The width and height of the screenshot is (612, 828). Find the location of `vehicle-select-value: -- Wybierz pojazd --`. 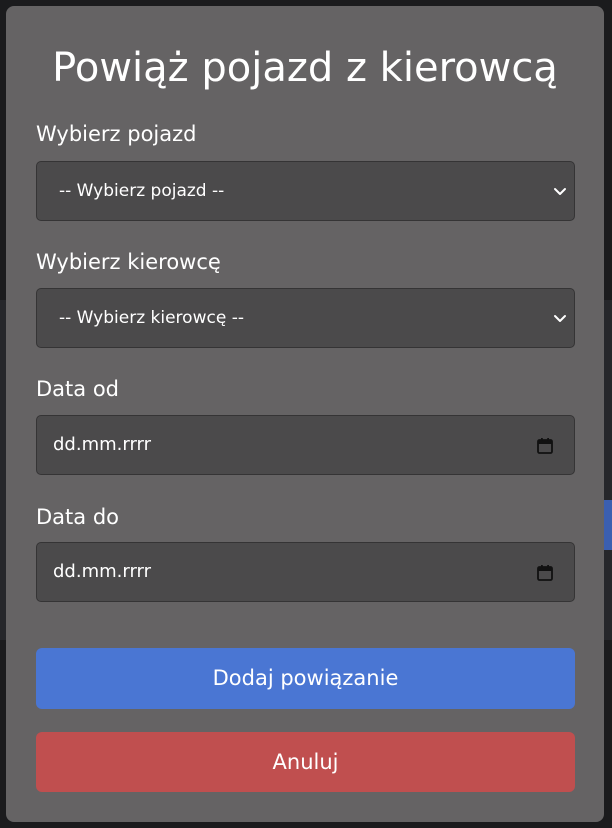

vehicle-select-value: -- Wybierz pojazd -- is located at coordinates (142, 191).